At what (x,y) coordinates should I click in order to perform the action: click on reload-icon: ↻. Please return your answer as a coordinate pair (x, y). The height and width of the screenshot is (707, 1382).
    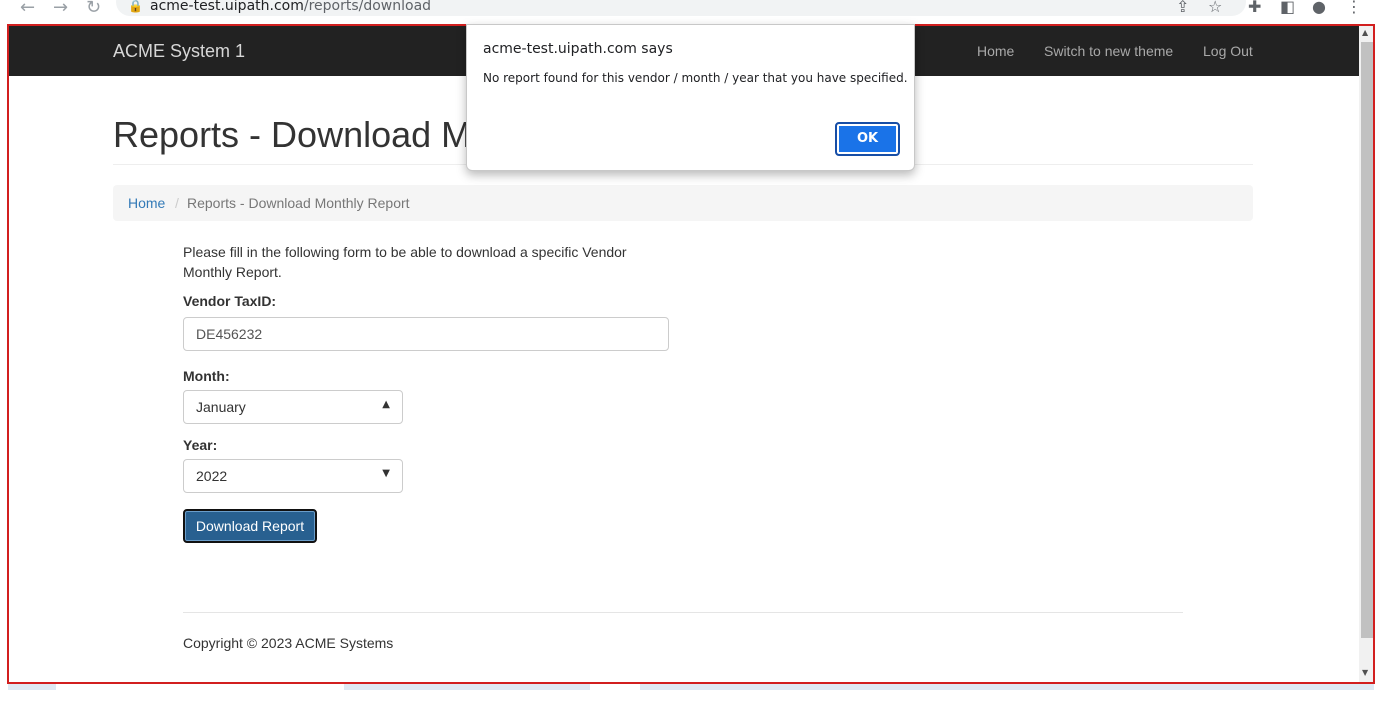
    Looking at the image, I should click on (93, 9).